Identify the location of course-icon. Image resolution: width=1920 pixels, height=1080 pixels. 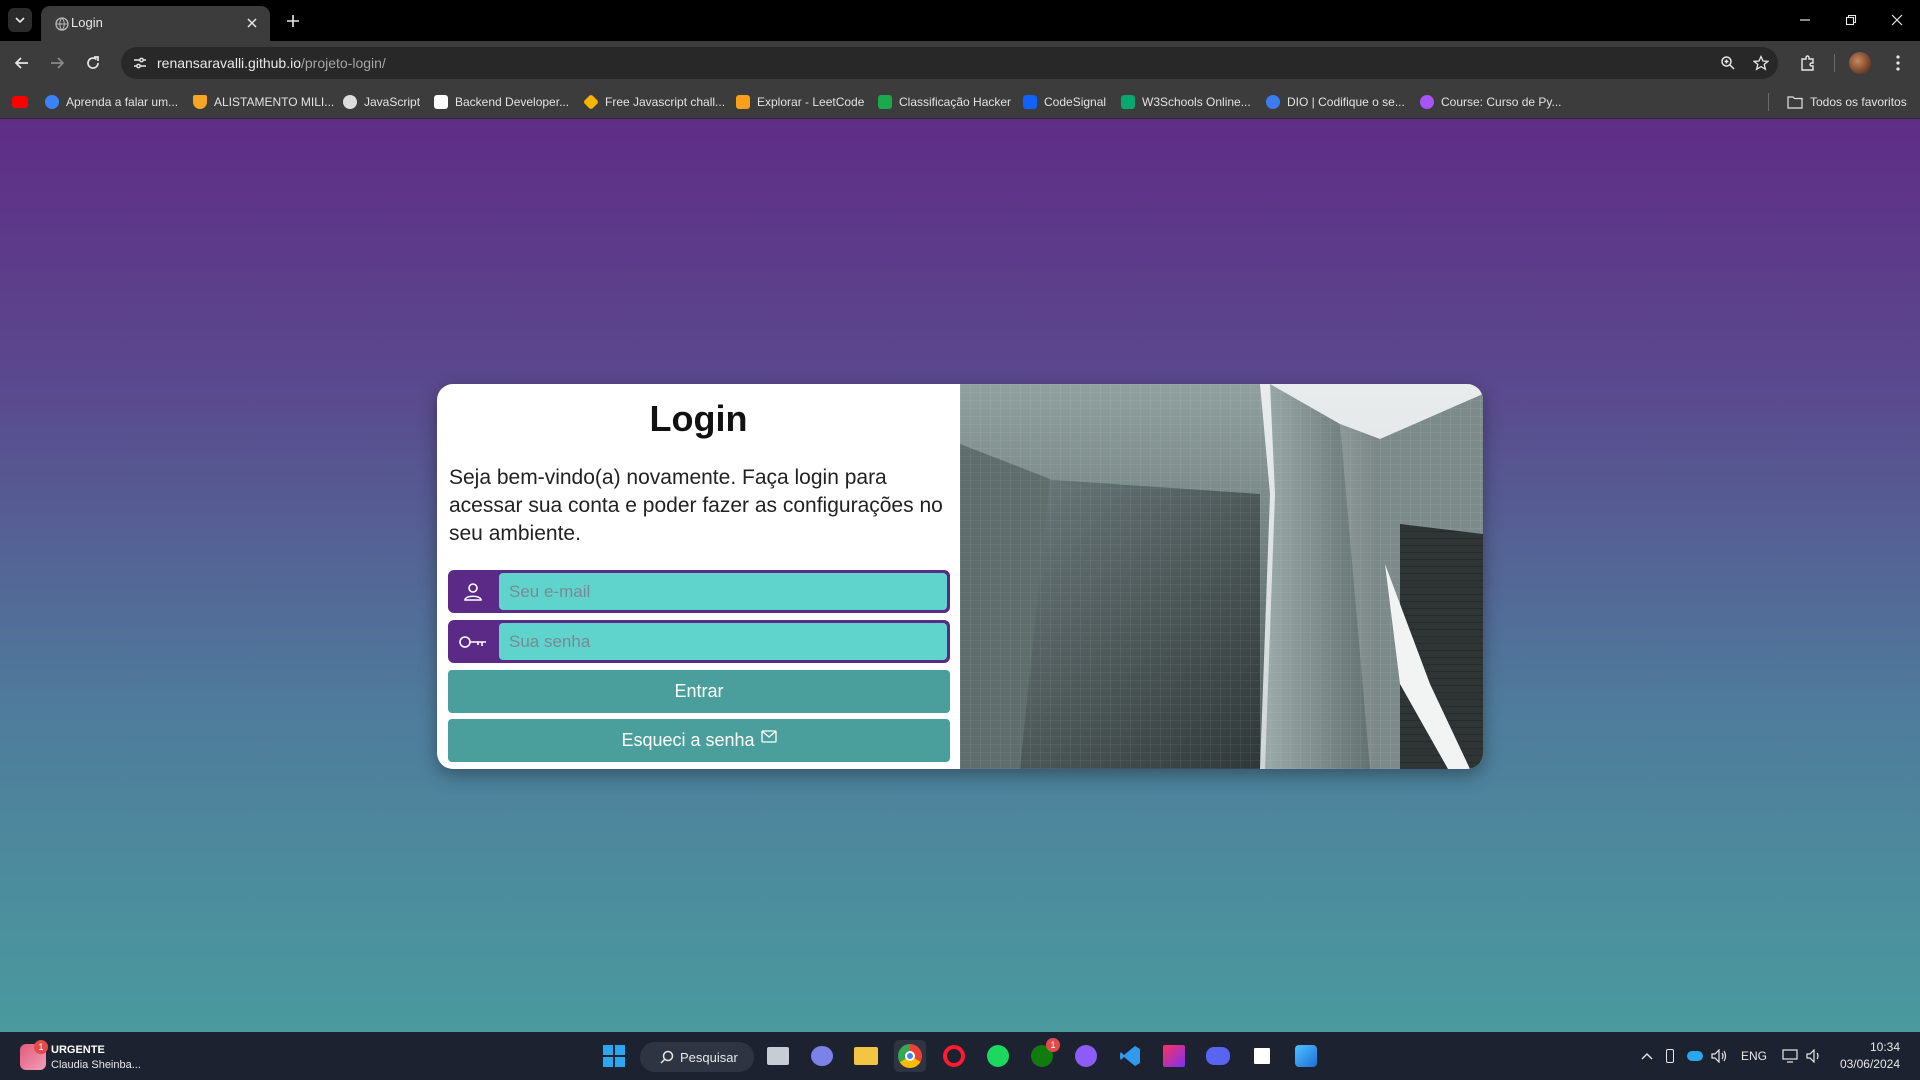
(1427, 102).